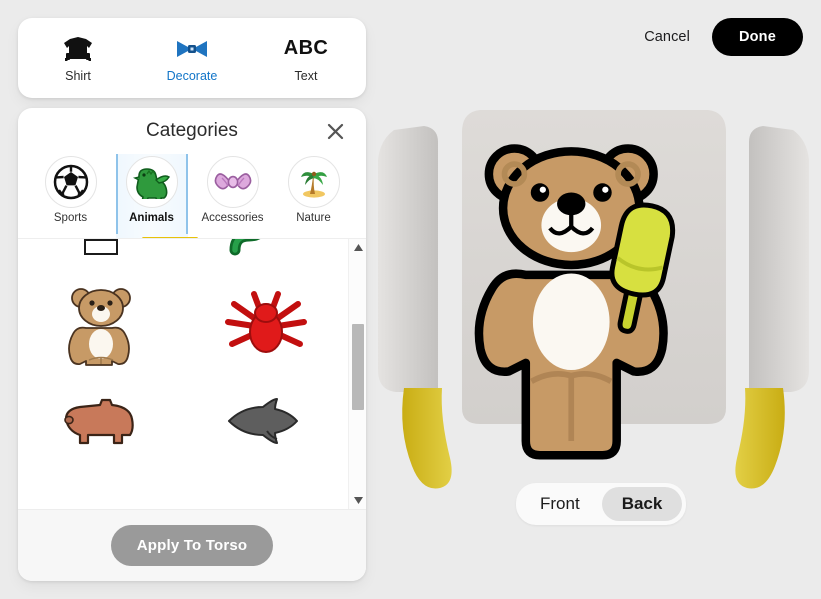 The height and width of the screenshot is (599, 821). What do you see at coordinates (357, 247) in the screenshot?
I see `caret-up-icon` at bounding box center [357, 247].